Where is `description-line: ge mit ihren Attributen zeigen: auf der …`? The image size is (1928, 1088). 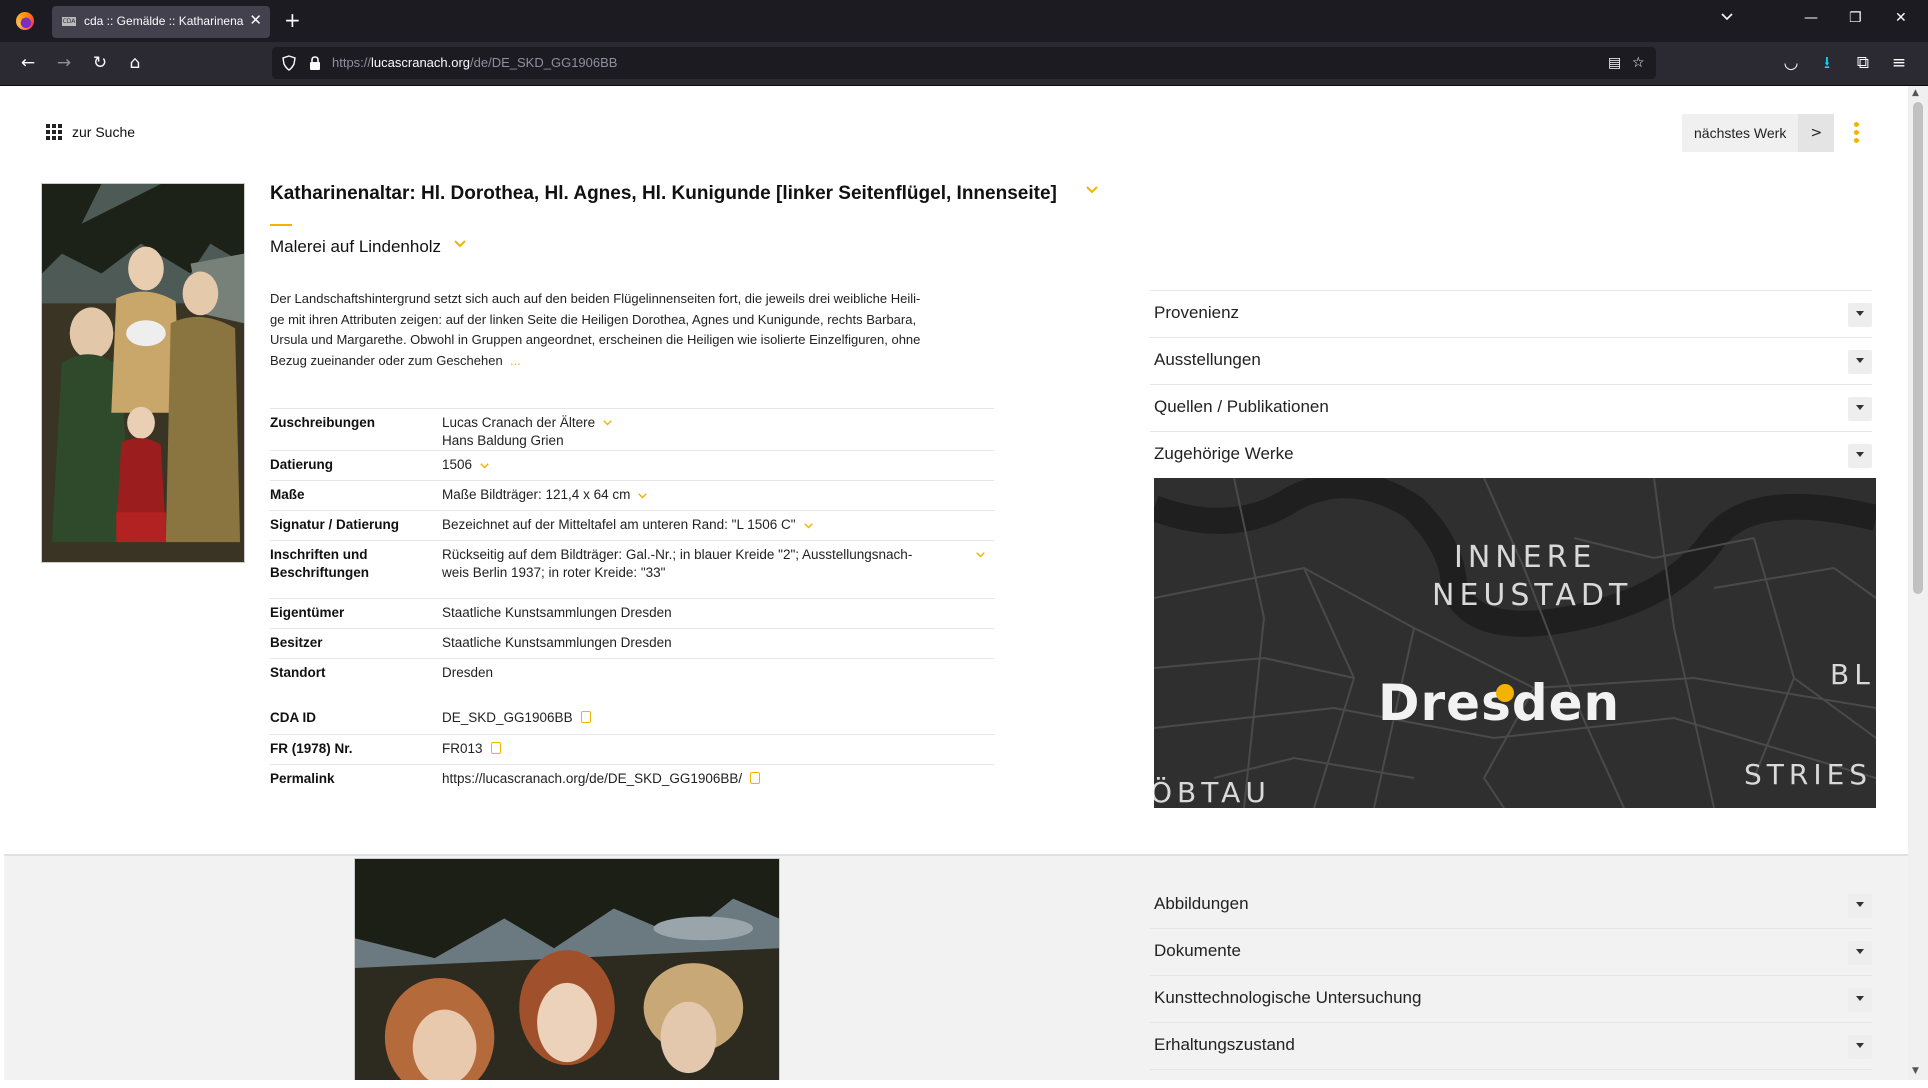
description-line: ge mit ihren Attributen zeigen: auf der … is located at coordinates (593, 319).